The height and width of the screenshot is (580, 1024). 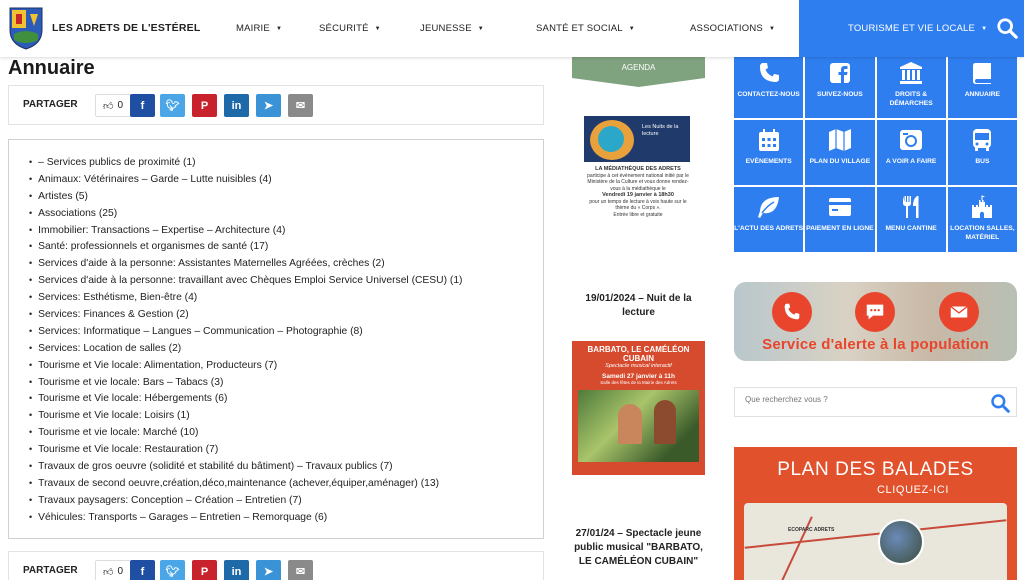 What do you see at coordinates (839, 140) in the screenshot?
I see `map-icon` at bounding box center [839, 140].